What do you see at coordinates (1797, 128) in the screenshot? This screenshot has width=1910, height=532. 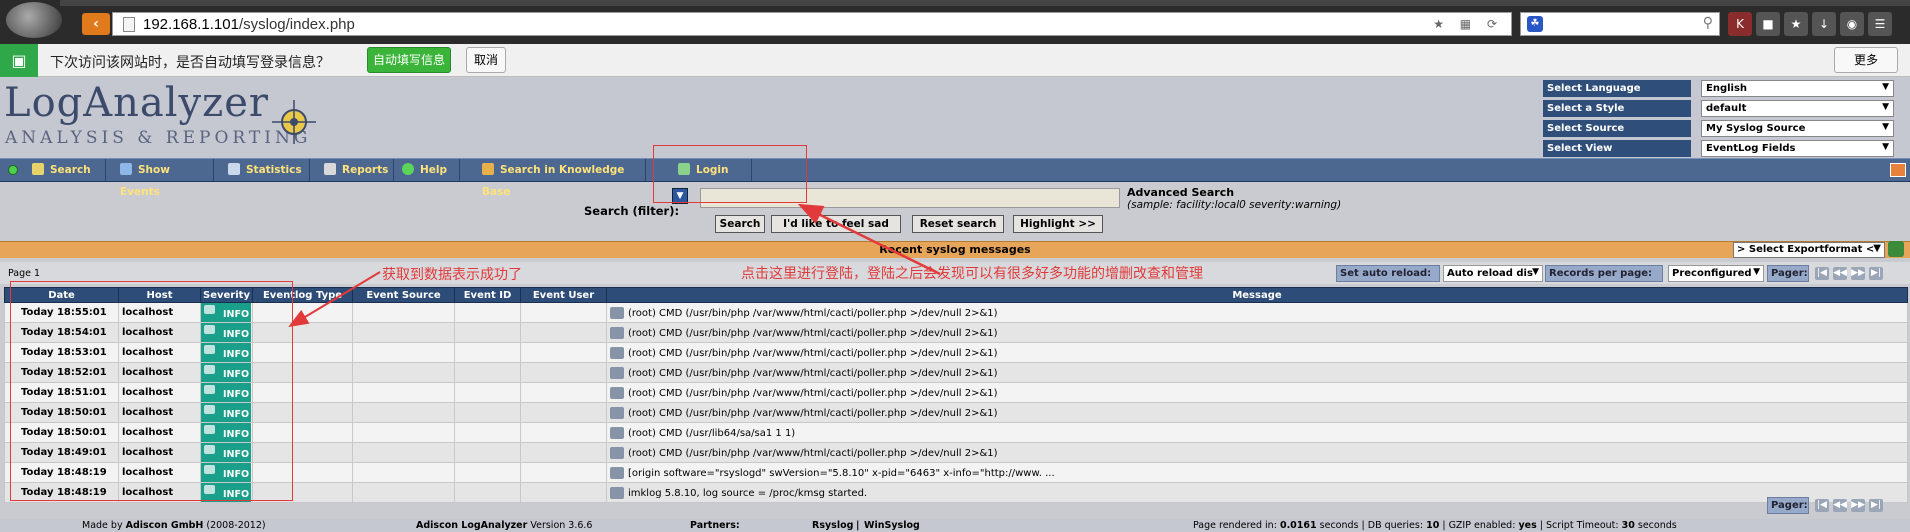 I see `source-select: My Syslog Source ▼` at bounding box center [1797, 128].